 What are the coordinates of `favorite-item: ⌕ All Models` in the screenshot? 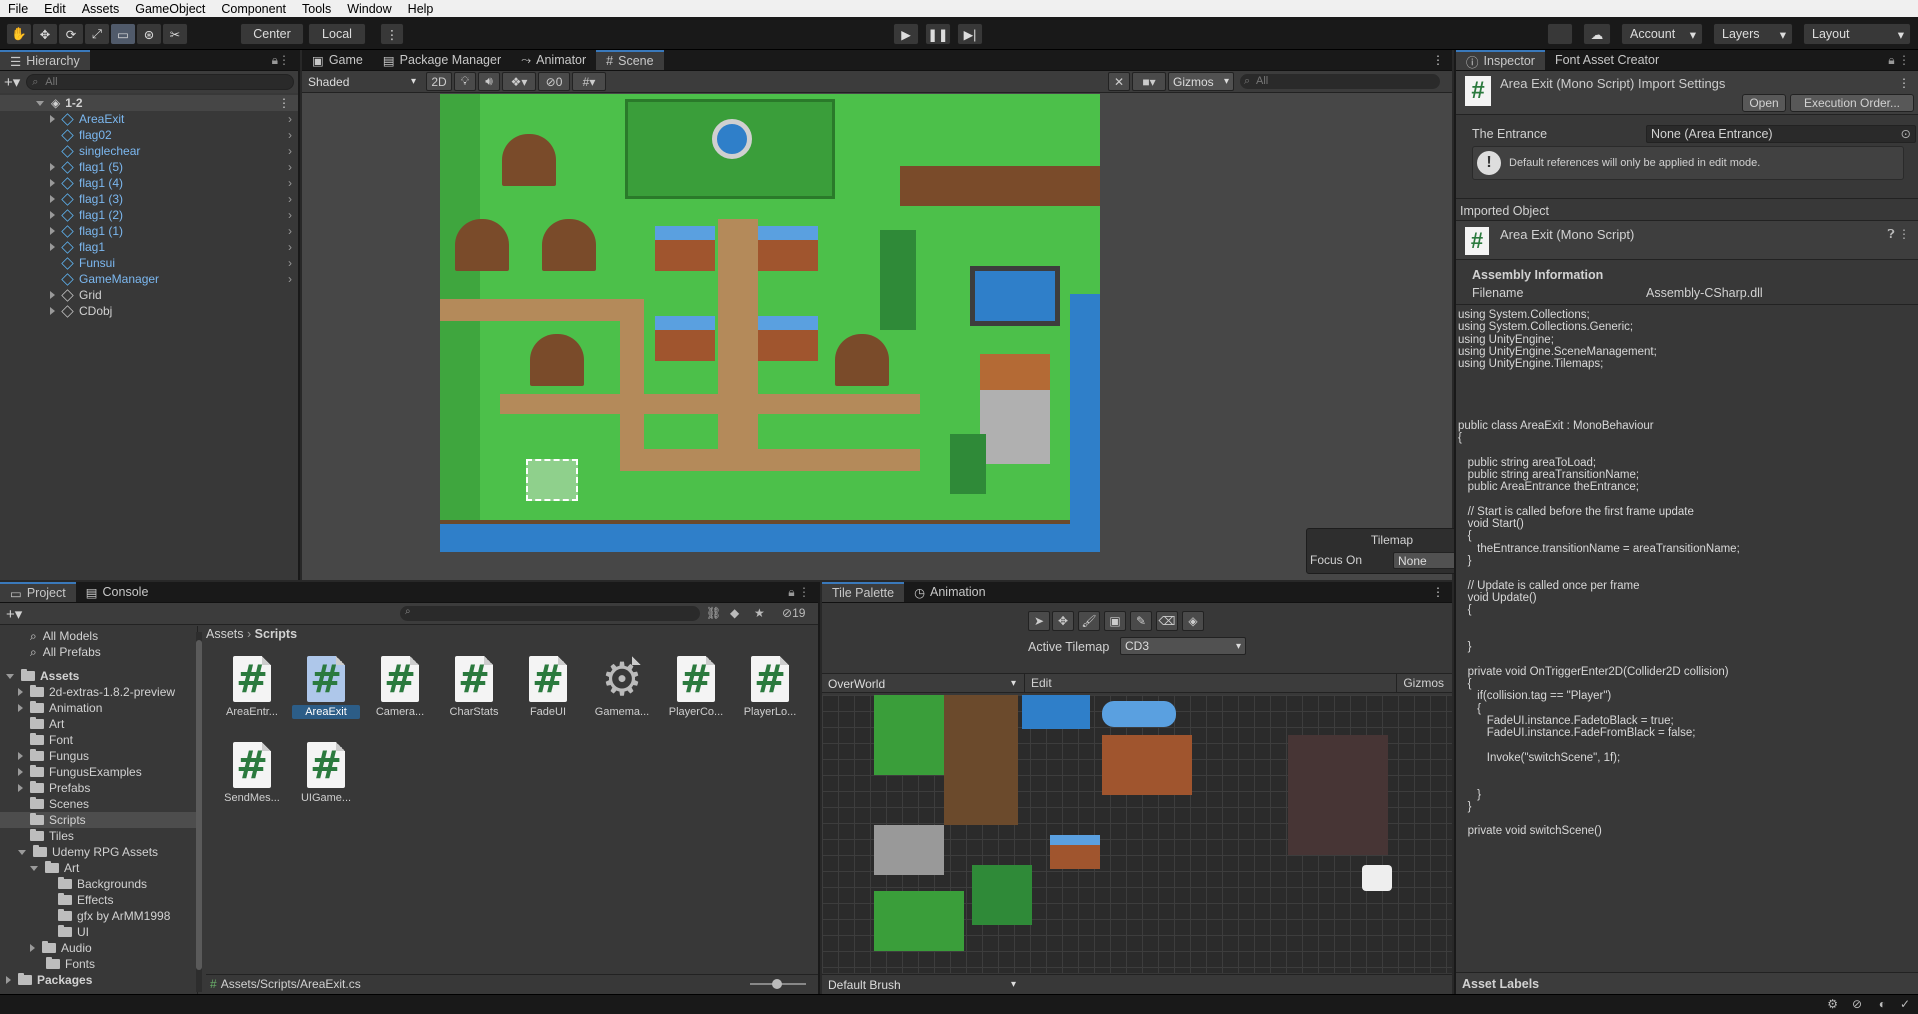 It's located at (98, 636).